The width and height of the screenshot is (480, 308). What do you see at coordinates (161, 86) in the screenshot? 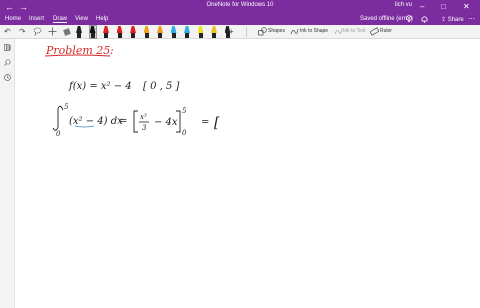
I see `function-interval: [ 0 , 5 ]` at bounding box center [161, 86].